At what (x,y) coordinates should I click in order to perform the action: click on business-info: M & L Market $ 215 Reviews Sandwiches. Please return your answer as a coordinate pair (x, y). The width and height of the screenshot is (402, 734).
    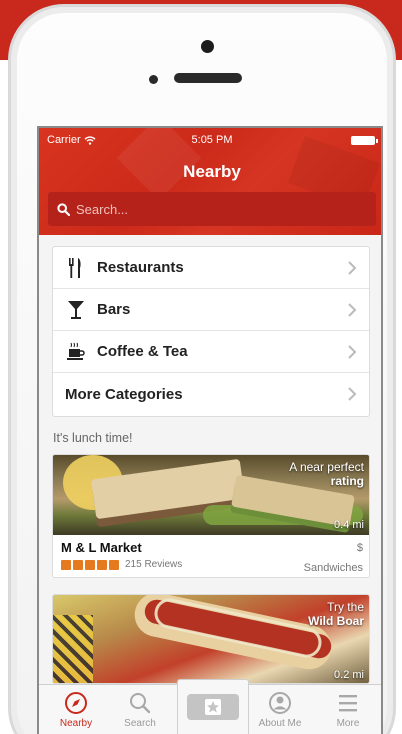
    Looking at the image, I should click on (211, 556).